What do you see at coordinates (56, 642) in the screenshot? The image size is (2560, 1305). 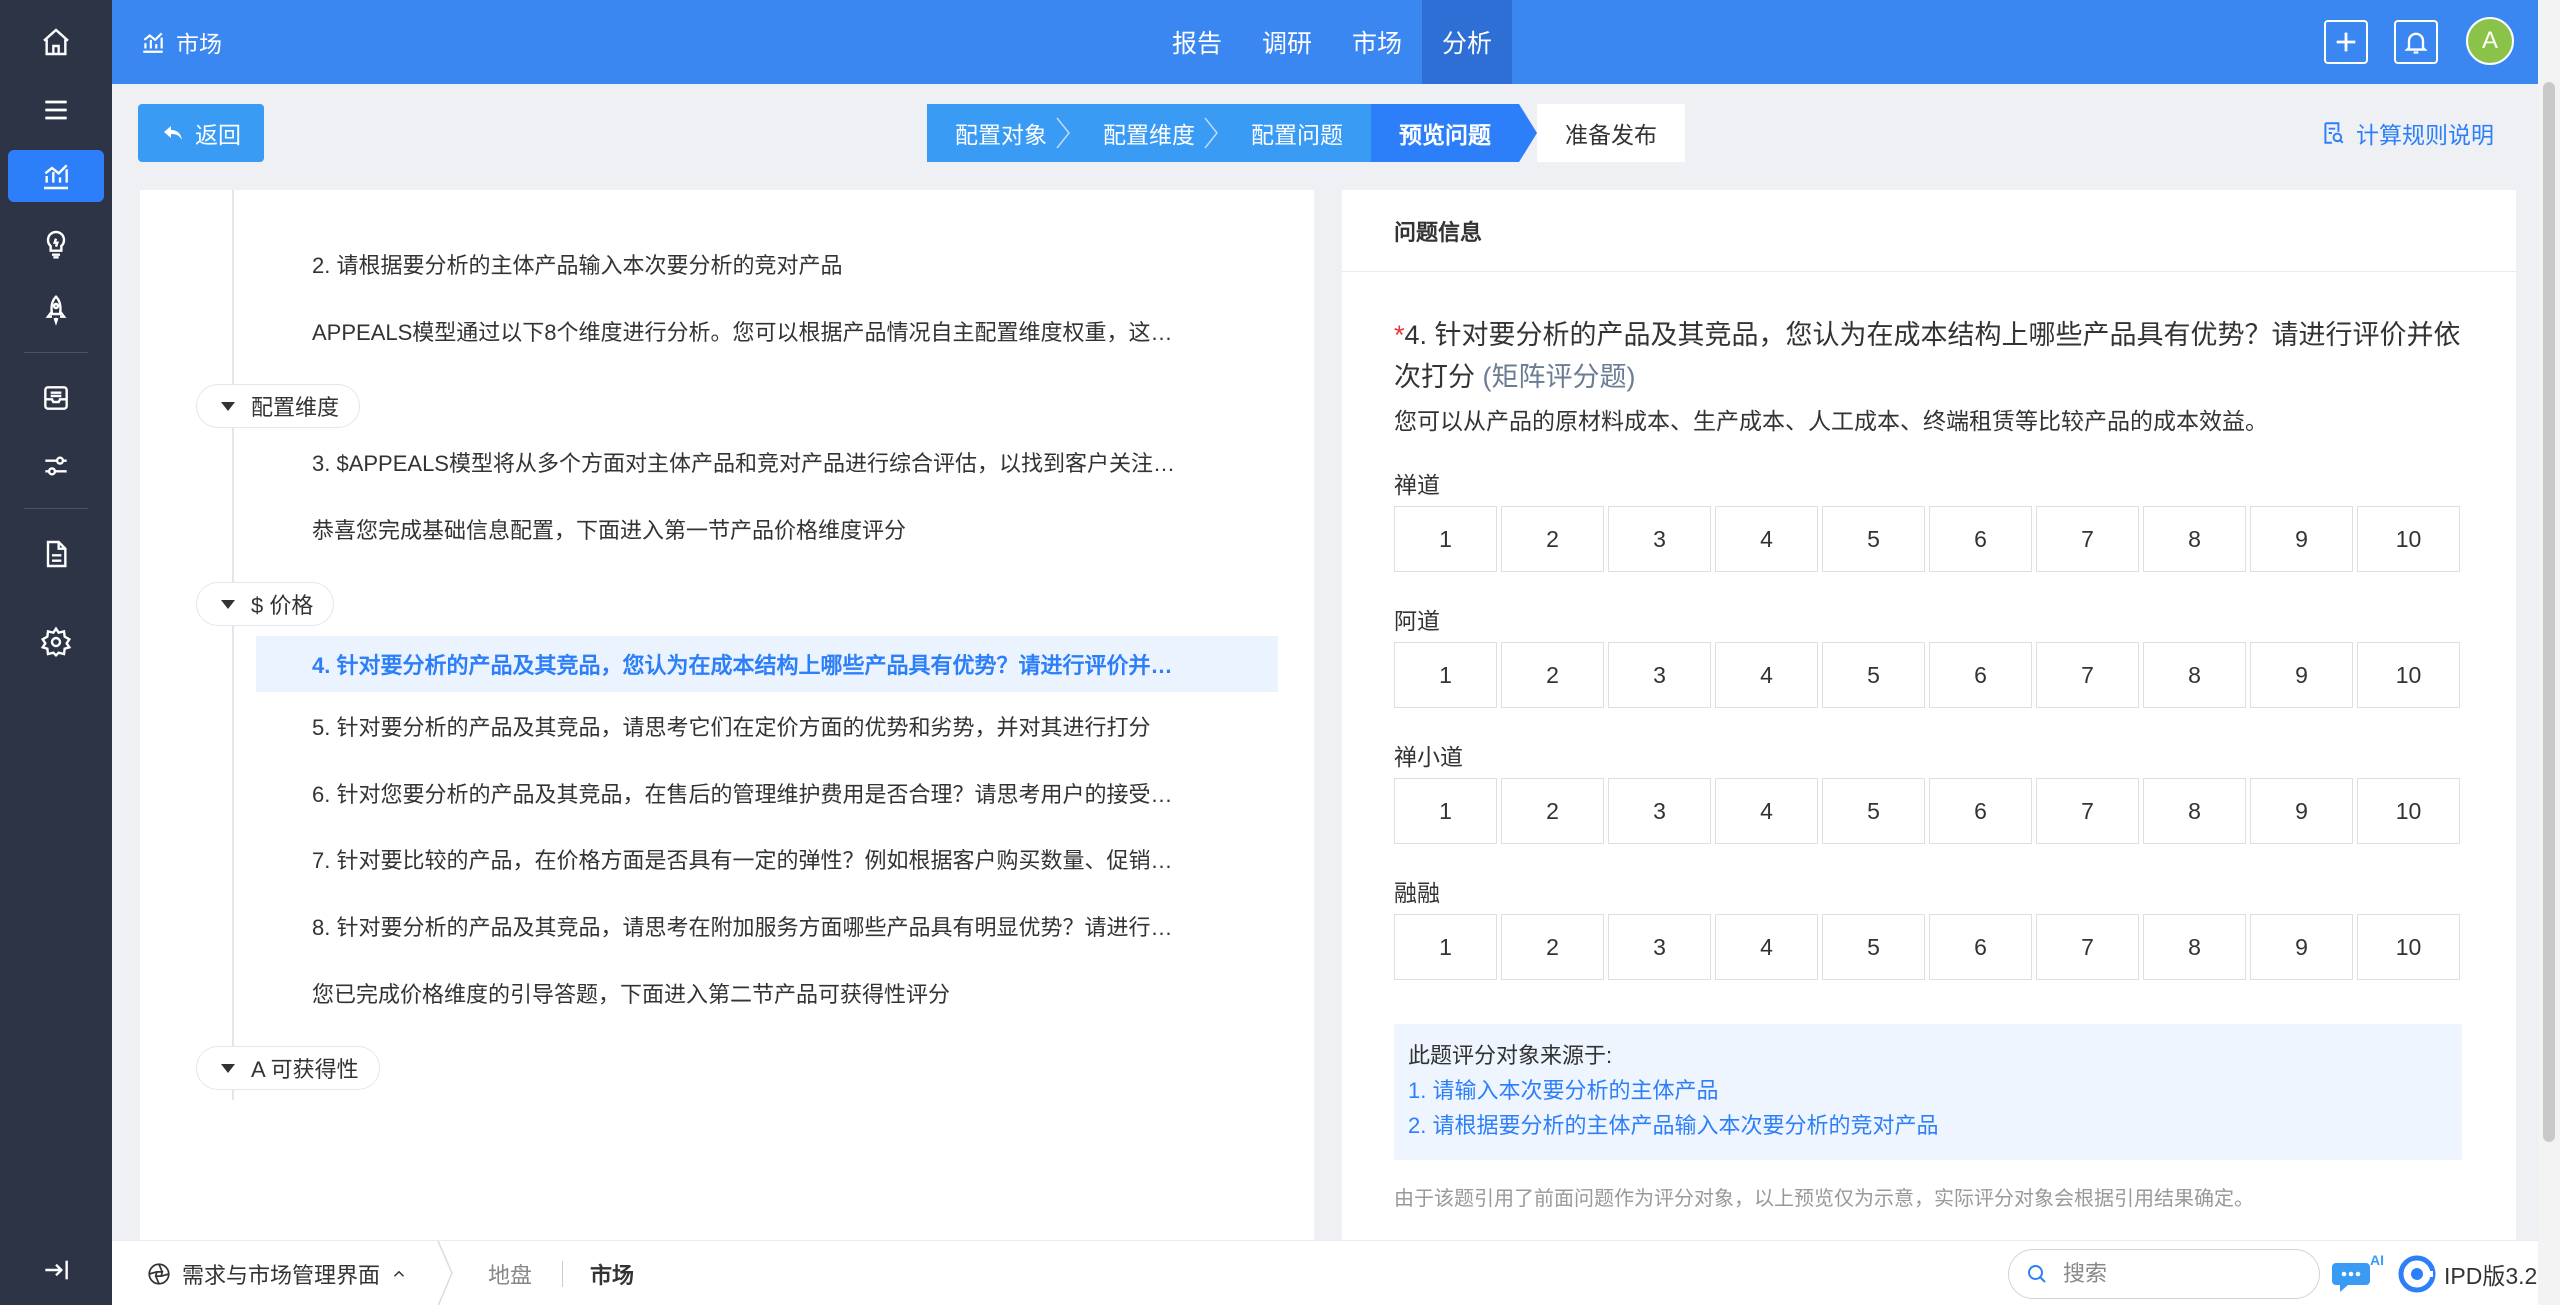 I see `gear-icon` at bounding box center [56, 642].